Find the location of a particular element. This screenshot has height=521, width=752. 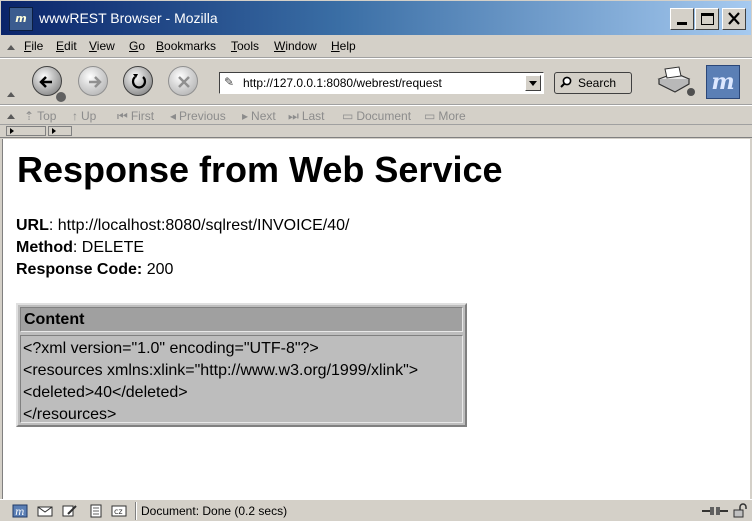

chatzilla-icon: cz is located at coordinates (119, 511).